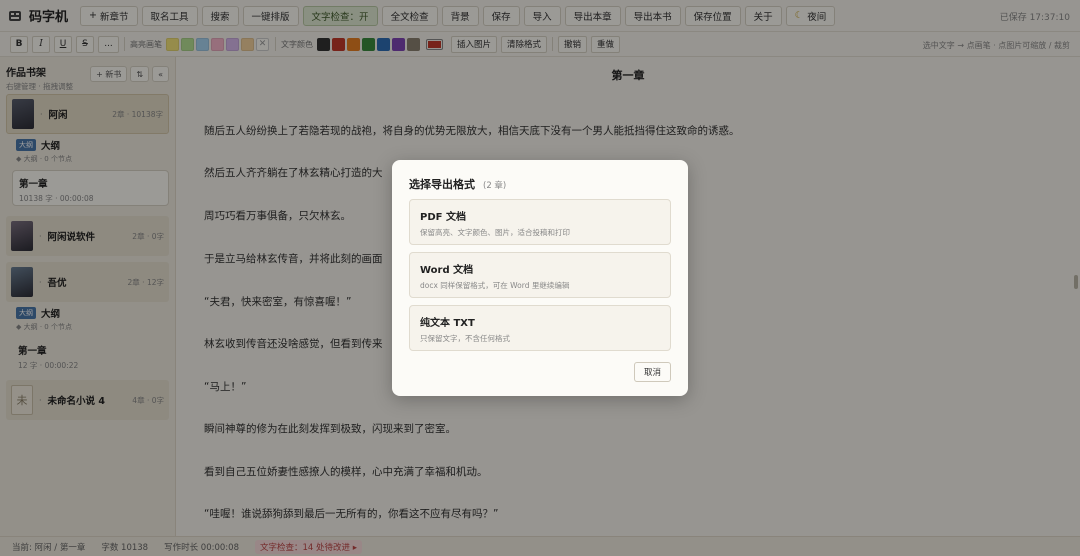  What do you see at coordinates (447, 323) in the screenshot?
I see `option-name: 纯文本 TXT` at bounding box center [447, 323].